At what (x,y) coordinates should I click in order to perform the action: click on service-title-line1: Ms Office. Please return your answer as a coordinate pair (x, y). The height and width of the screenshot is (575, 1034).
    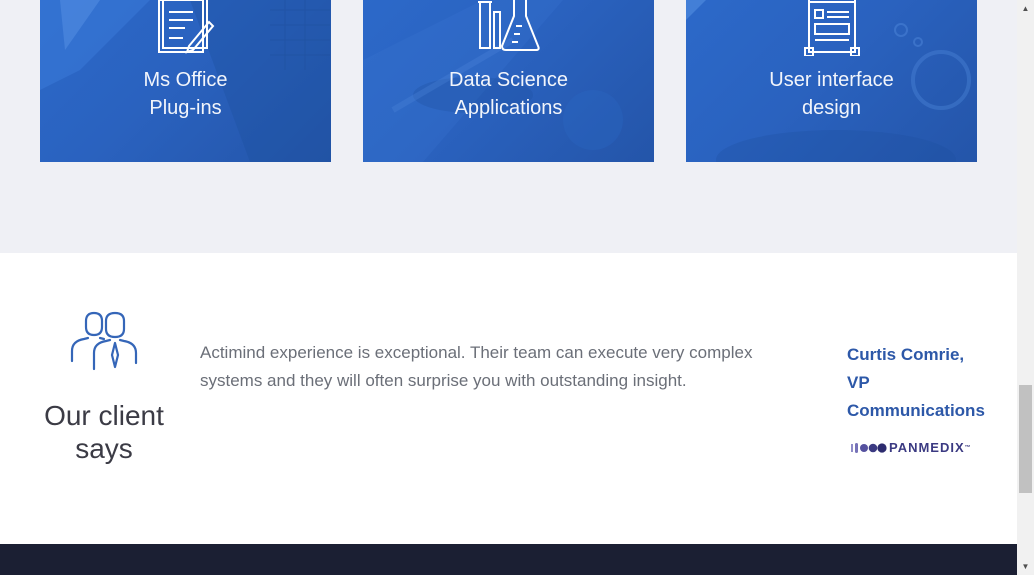
    Looking at the image, I should click on (185, 80).